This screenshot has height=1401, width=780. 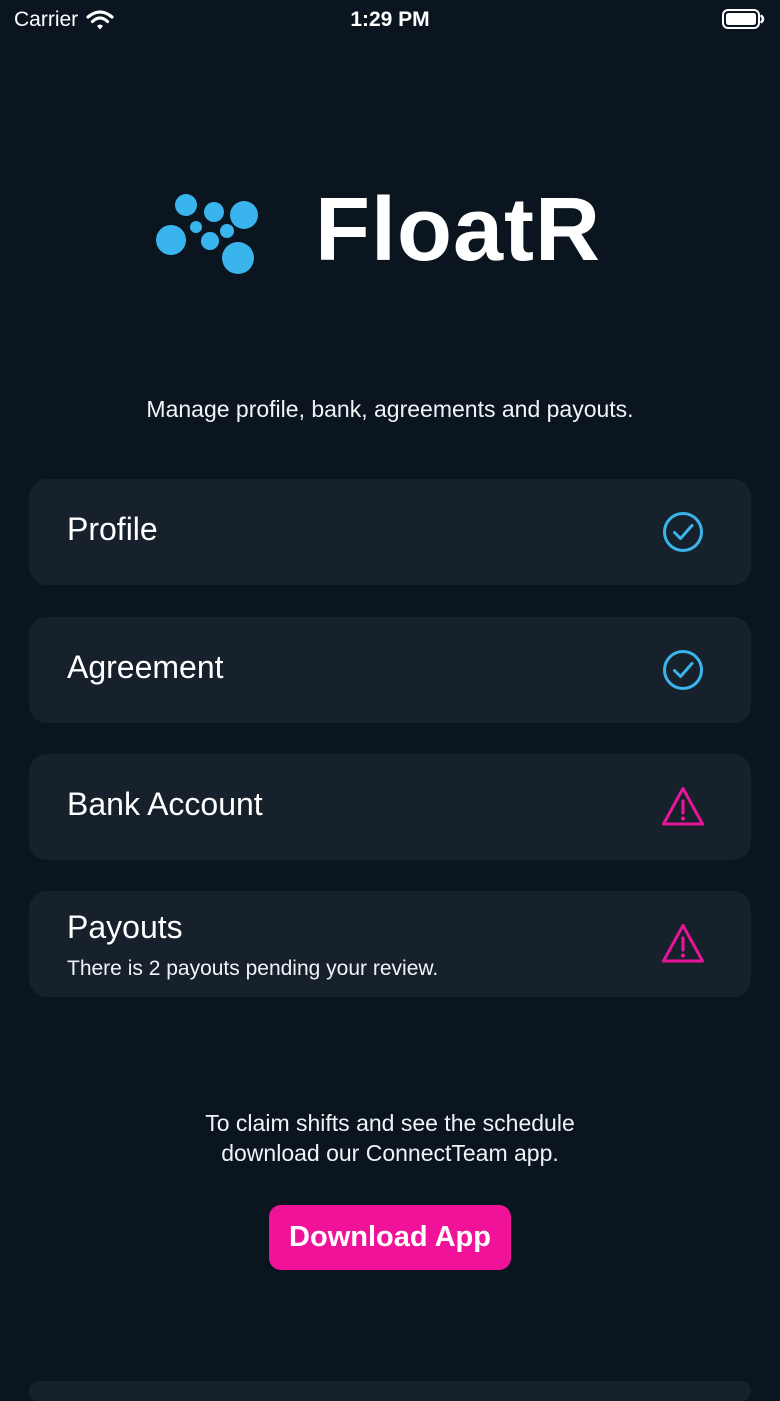 I want to click on bank-account-card: Bank Account, so click(x=390, y=807).